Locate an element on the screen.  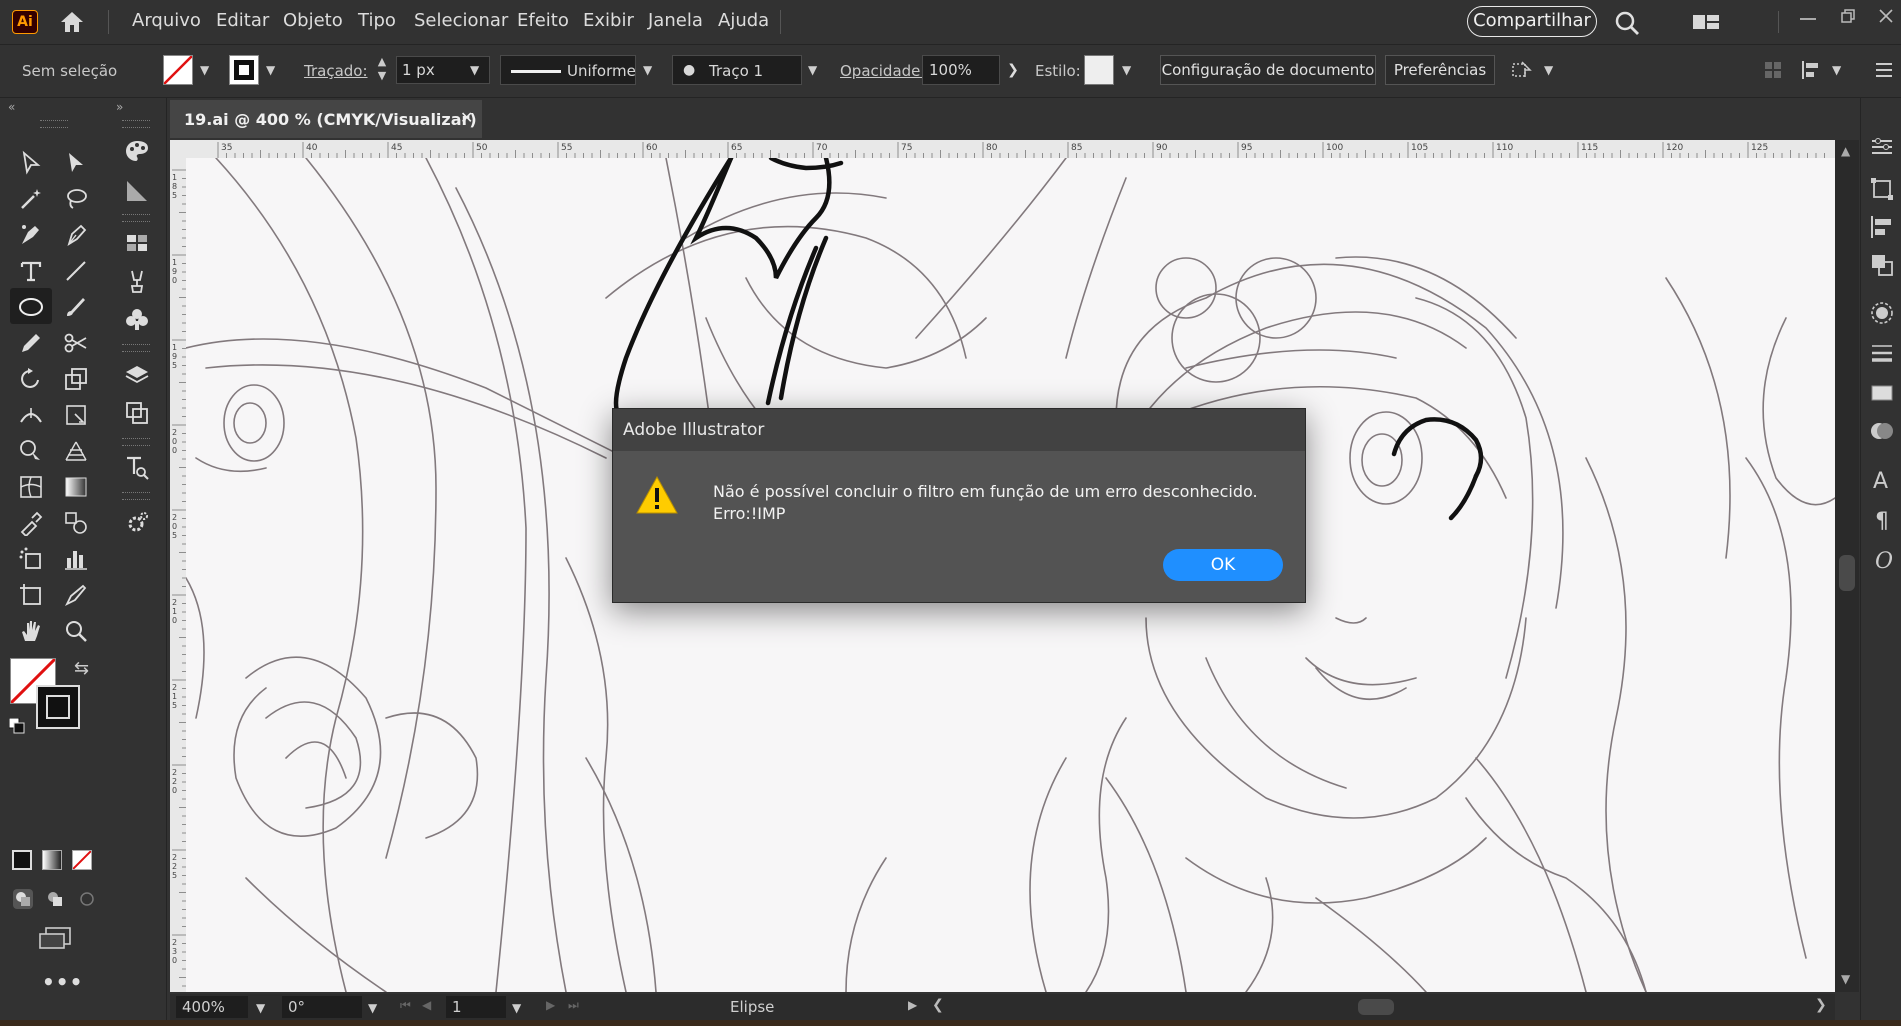
symbols-icon is located at coordinates (137, 319).